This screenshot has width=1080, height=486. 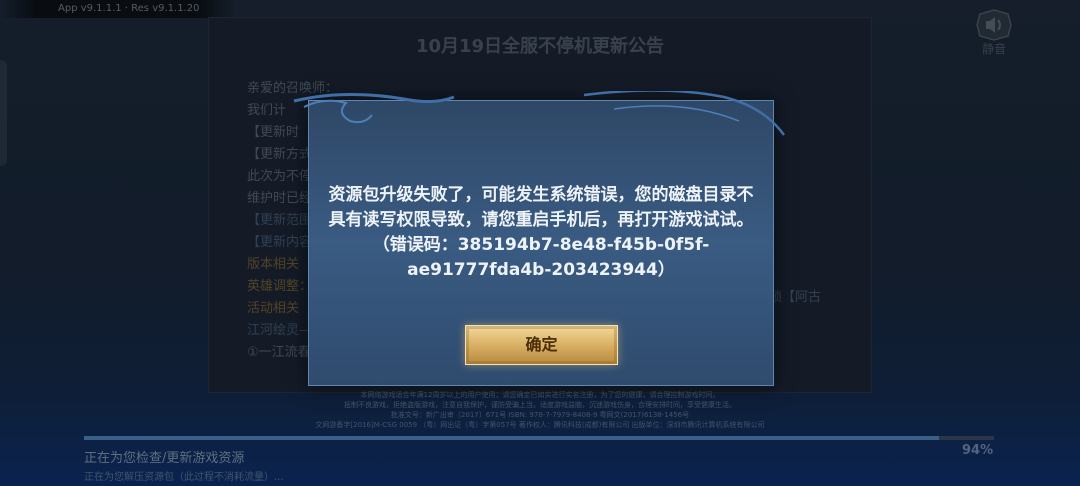 I want to click on confirm-button: 确定, so click(x=541, y=345).